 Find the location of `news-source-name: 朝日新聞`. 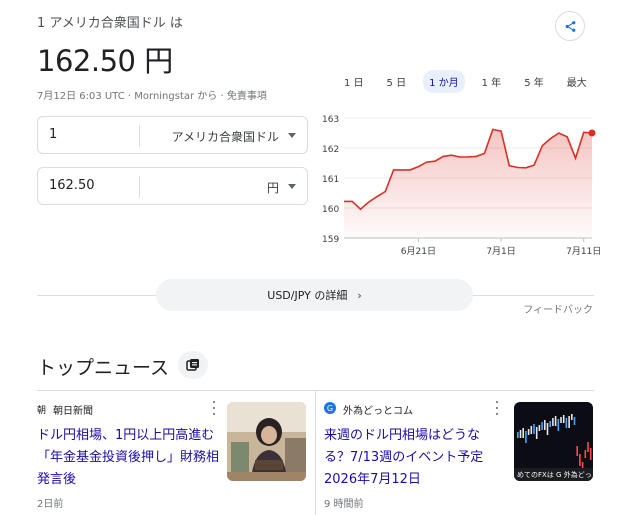

news-source-name: 朝日新聞 is located at coordinates (73, 411).